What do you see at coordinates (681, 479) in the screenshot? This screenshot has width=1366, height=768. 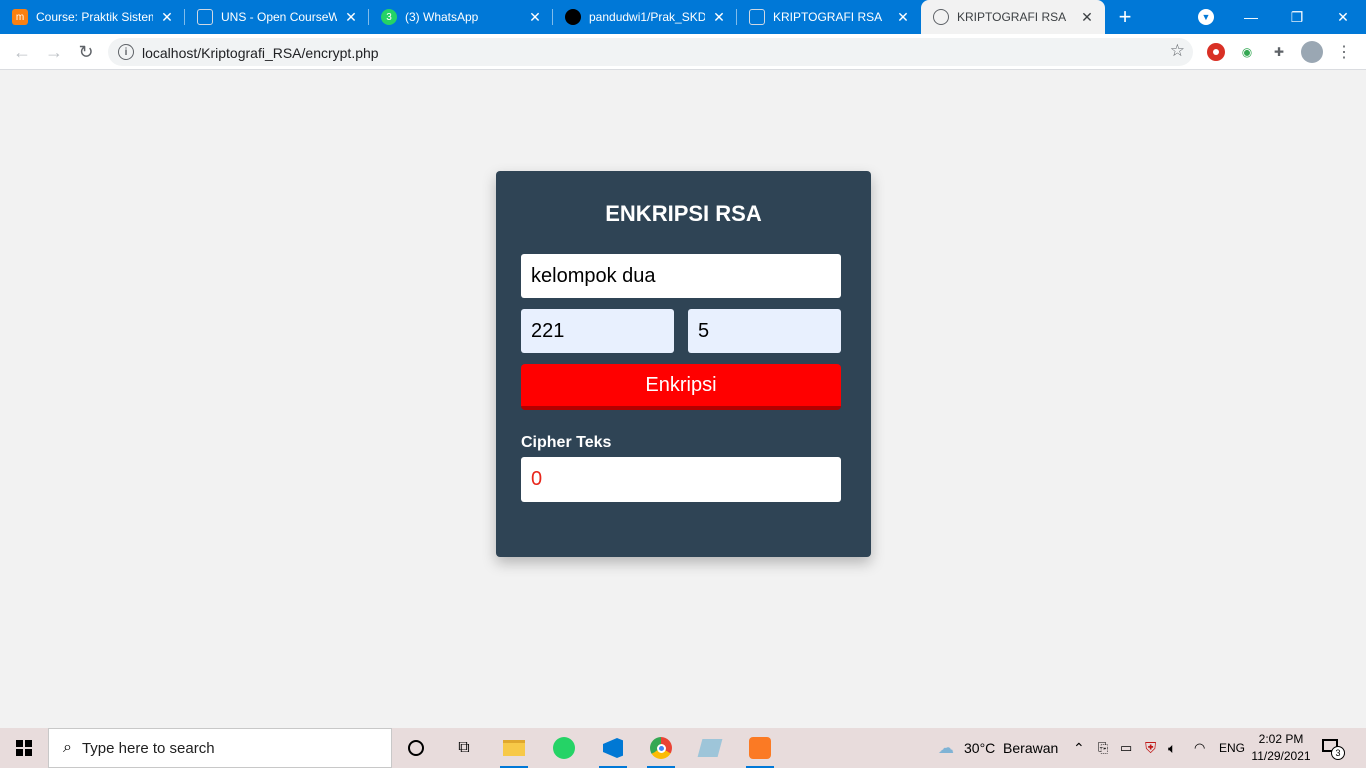 I see `cipher-output: 0` at bounding box center [681, 479].